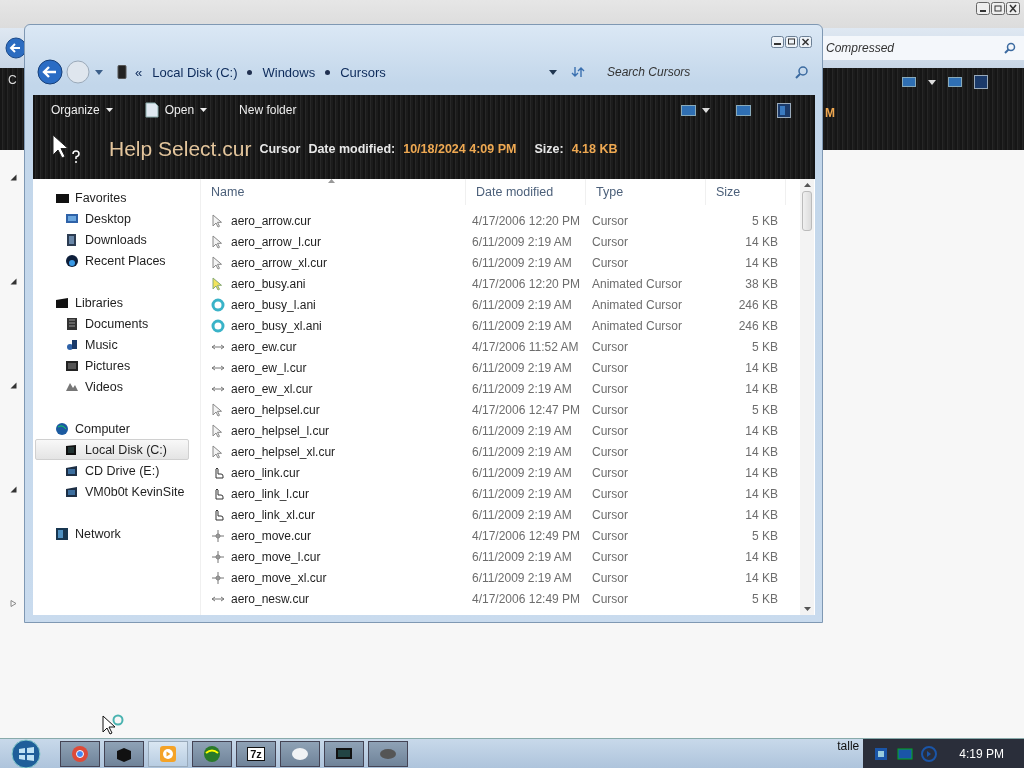  What do you see at coordinates (594, 149) in the screenshot?
I see `details-value: 4.18 KB` at bounding box center [594, 149].